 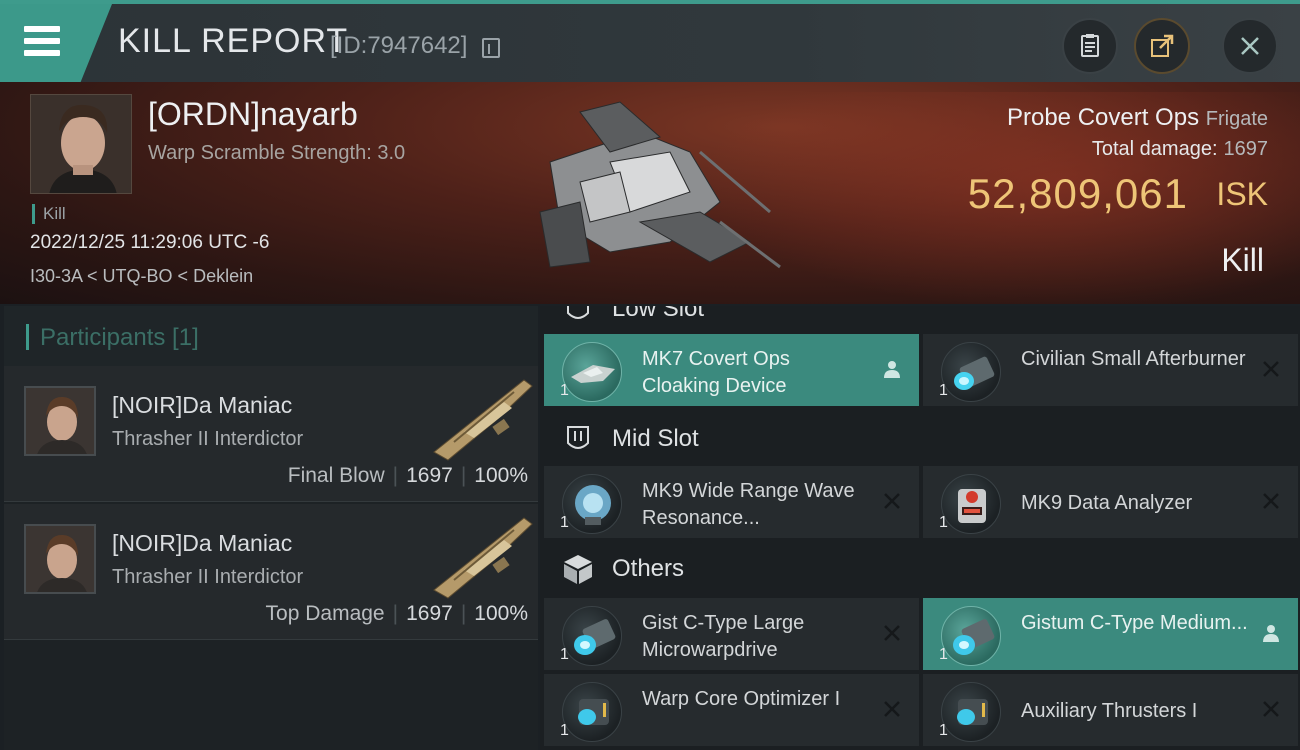 What do you see at coordinates (42, 41) in the screenshot?
I see `hamburger-icon` at bounding box center [42, 41].